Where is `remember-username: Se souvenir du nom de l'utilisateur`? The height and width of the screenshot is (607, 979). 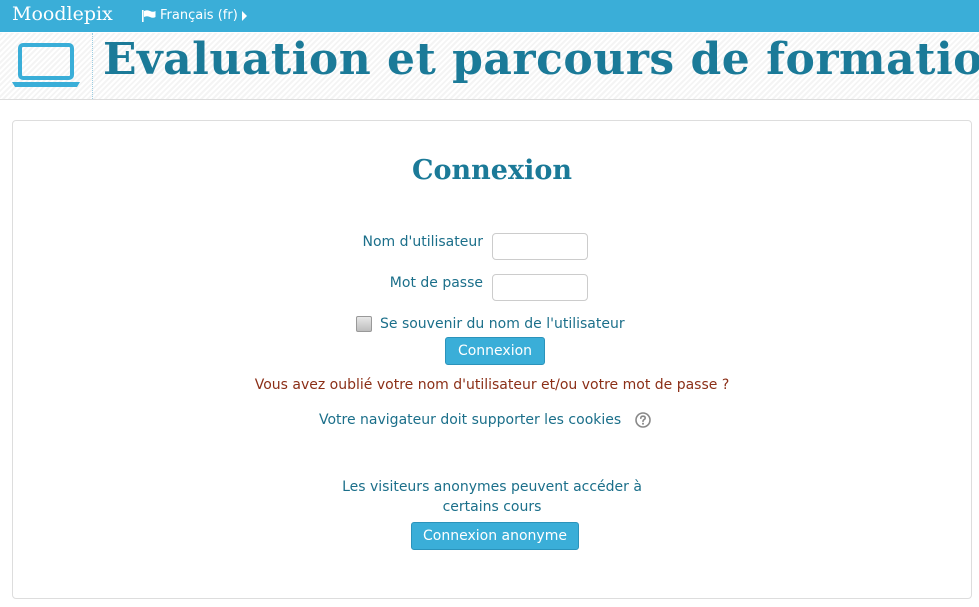
remember-username: Se souvenir du nom de l'utilisateur is located at coordinates (490, 324).